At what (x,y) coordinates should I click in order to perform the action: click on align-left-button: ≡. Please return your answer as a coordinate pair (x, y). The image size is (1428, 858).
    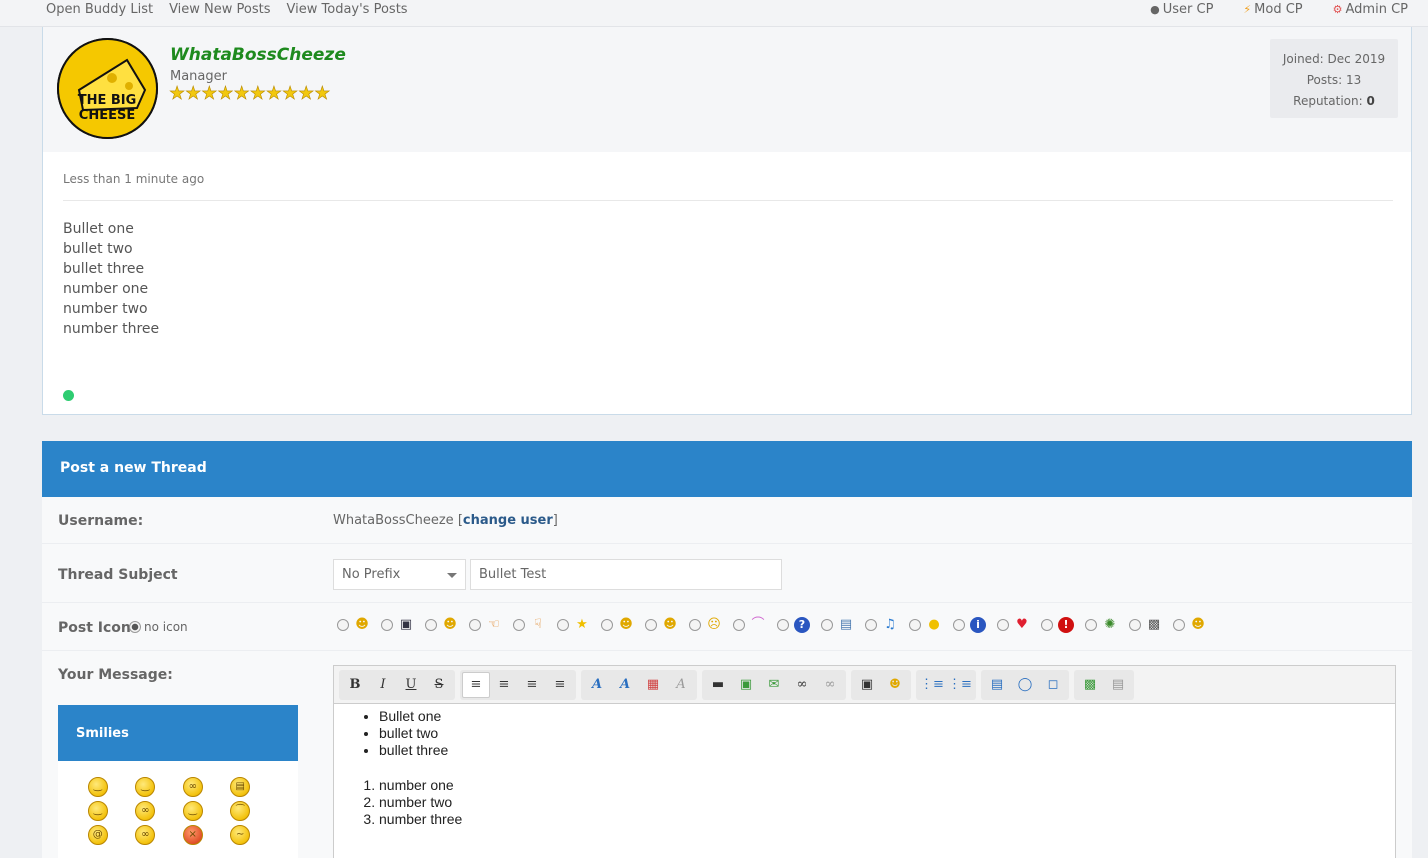
    Looking at the image, I should click on (476, 684).